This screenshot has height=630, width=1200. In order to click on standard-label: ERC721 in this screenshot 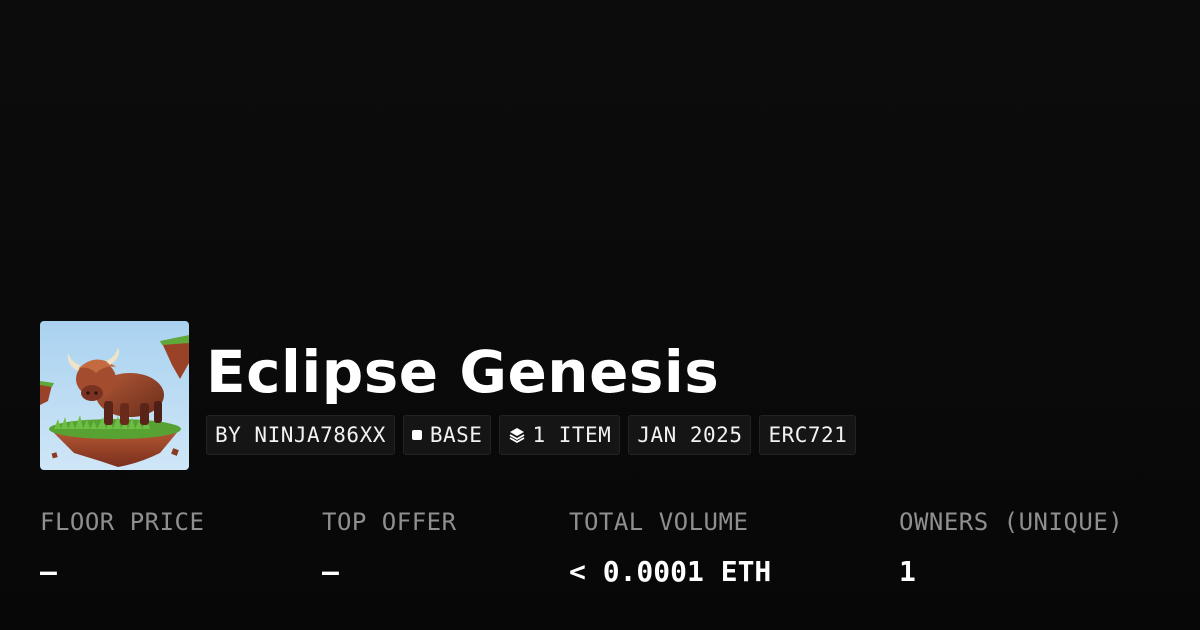, I will do `click(808, 435)`.